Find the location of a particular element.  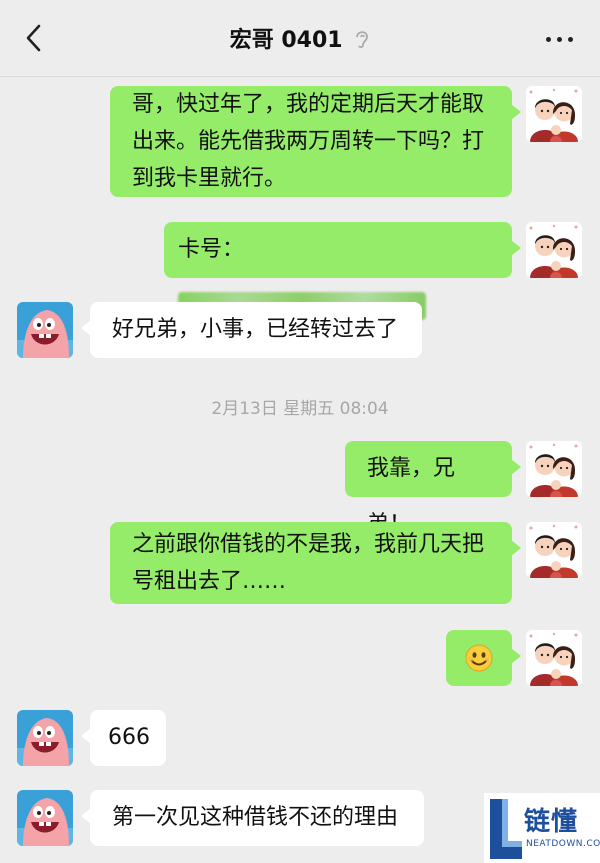

message-text: 第一次见这种借钱不还的理由 is located at coordinates (255, 817).